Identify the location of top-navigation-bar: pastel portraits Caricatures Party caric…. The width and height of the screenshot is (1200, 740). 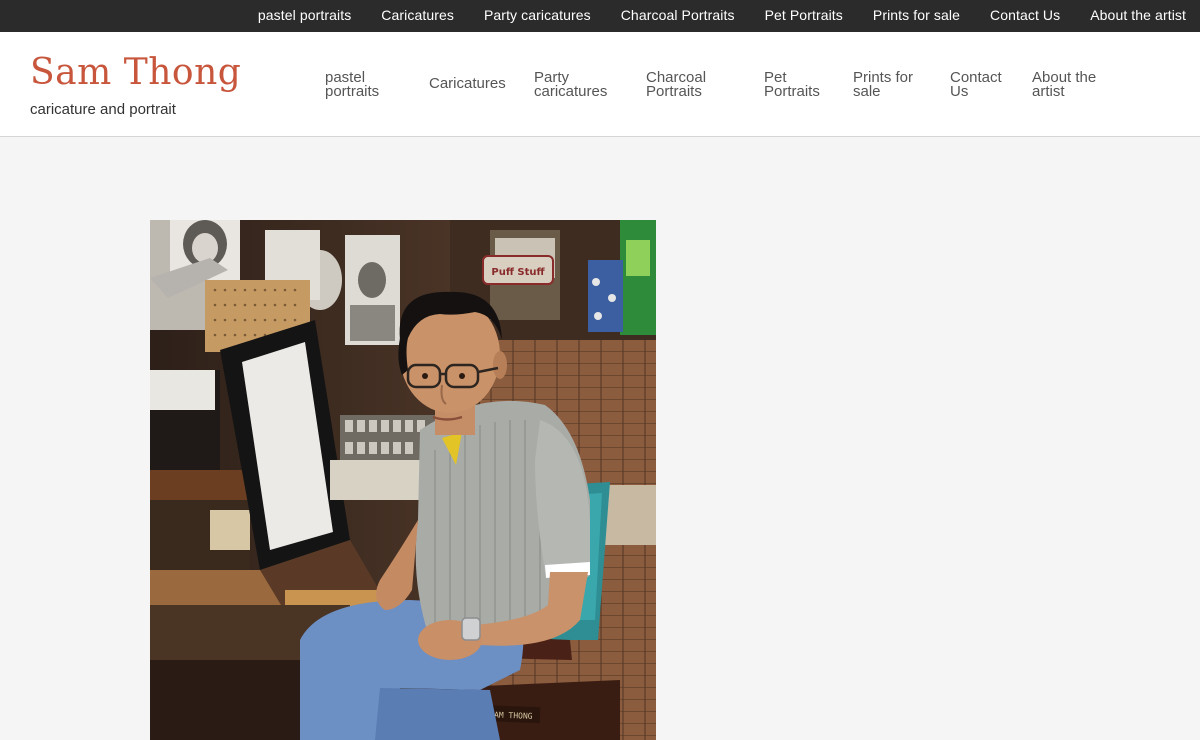
(600, 16).